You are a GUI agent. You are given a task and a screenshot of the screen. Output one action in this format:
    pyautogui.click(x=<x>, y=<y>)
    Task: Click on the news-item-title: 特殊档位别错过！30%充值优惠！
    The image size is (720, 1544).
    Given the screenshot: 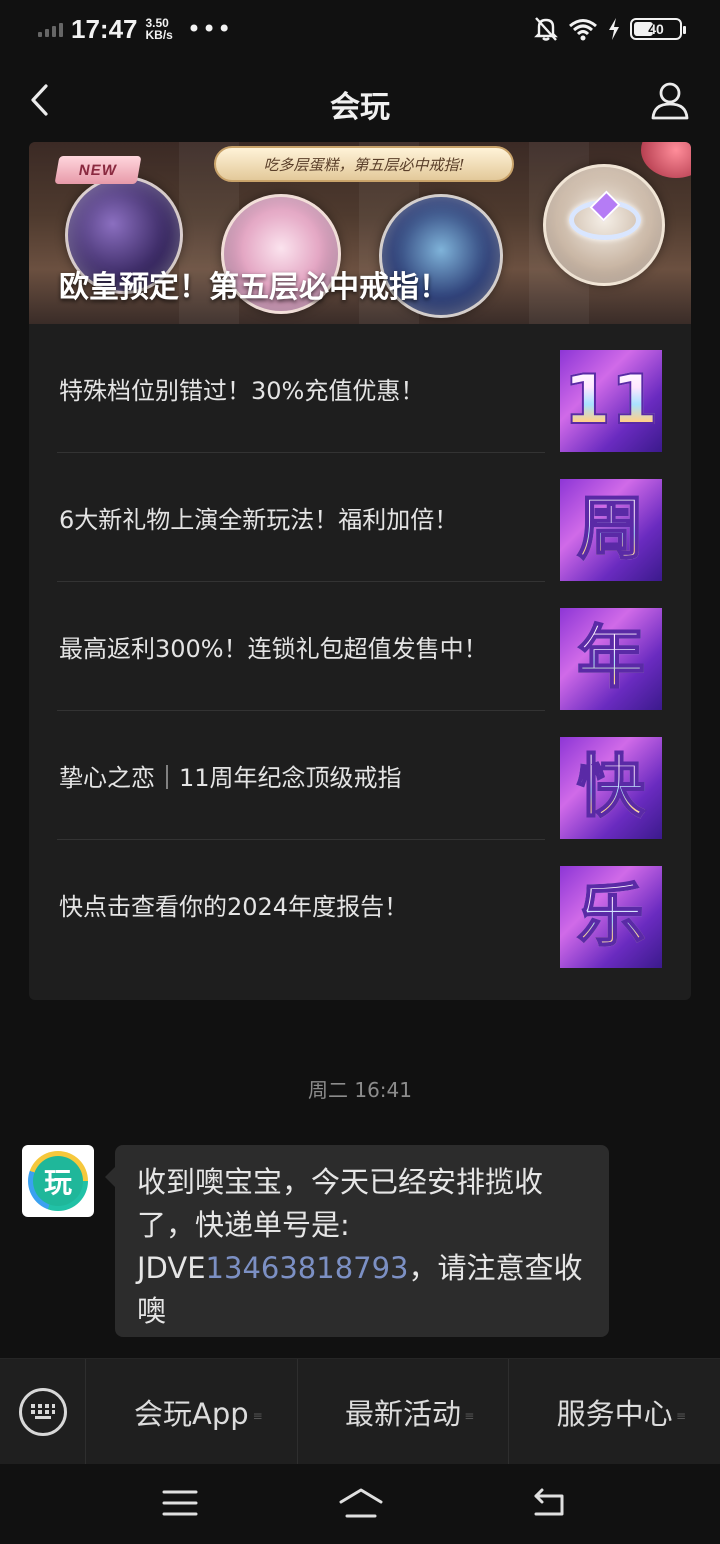 What is the action you would take?
    pyautogui.click(x=242, y=391)
    